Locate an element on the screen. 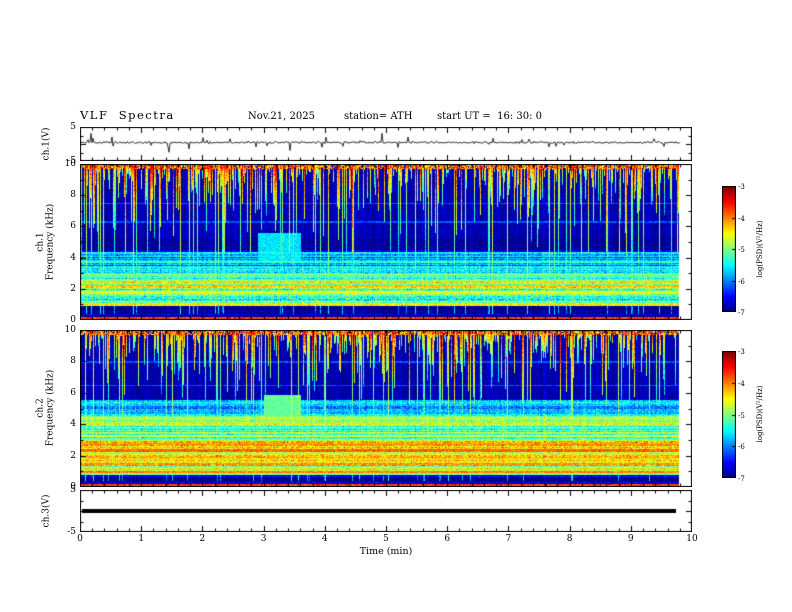 This screenshot has height=612, width=792. ch1-voltage-axis-label: ch.1(V) is located at coordinates (46, 144).